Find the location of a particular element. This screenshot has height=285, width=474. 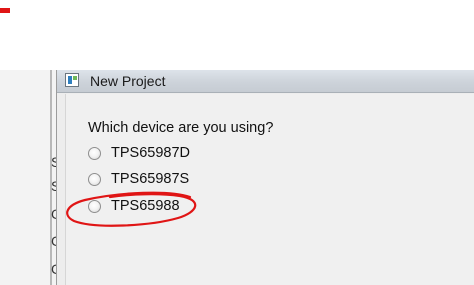

option-tps65987s: TPS65987S is located at coordinates (138, 179).